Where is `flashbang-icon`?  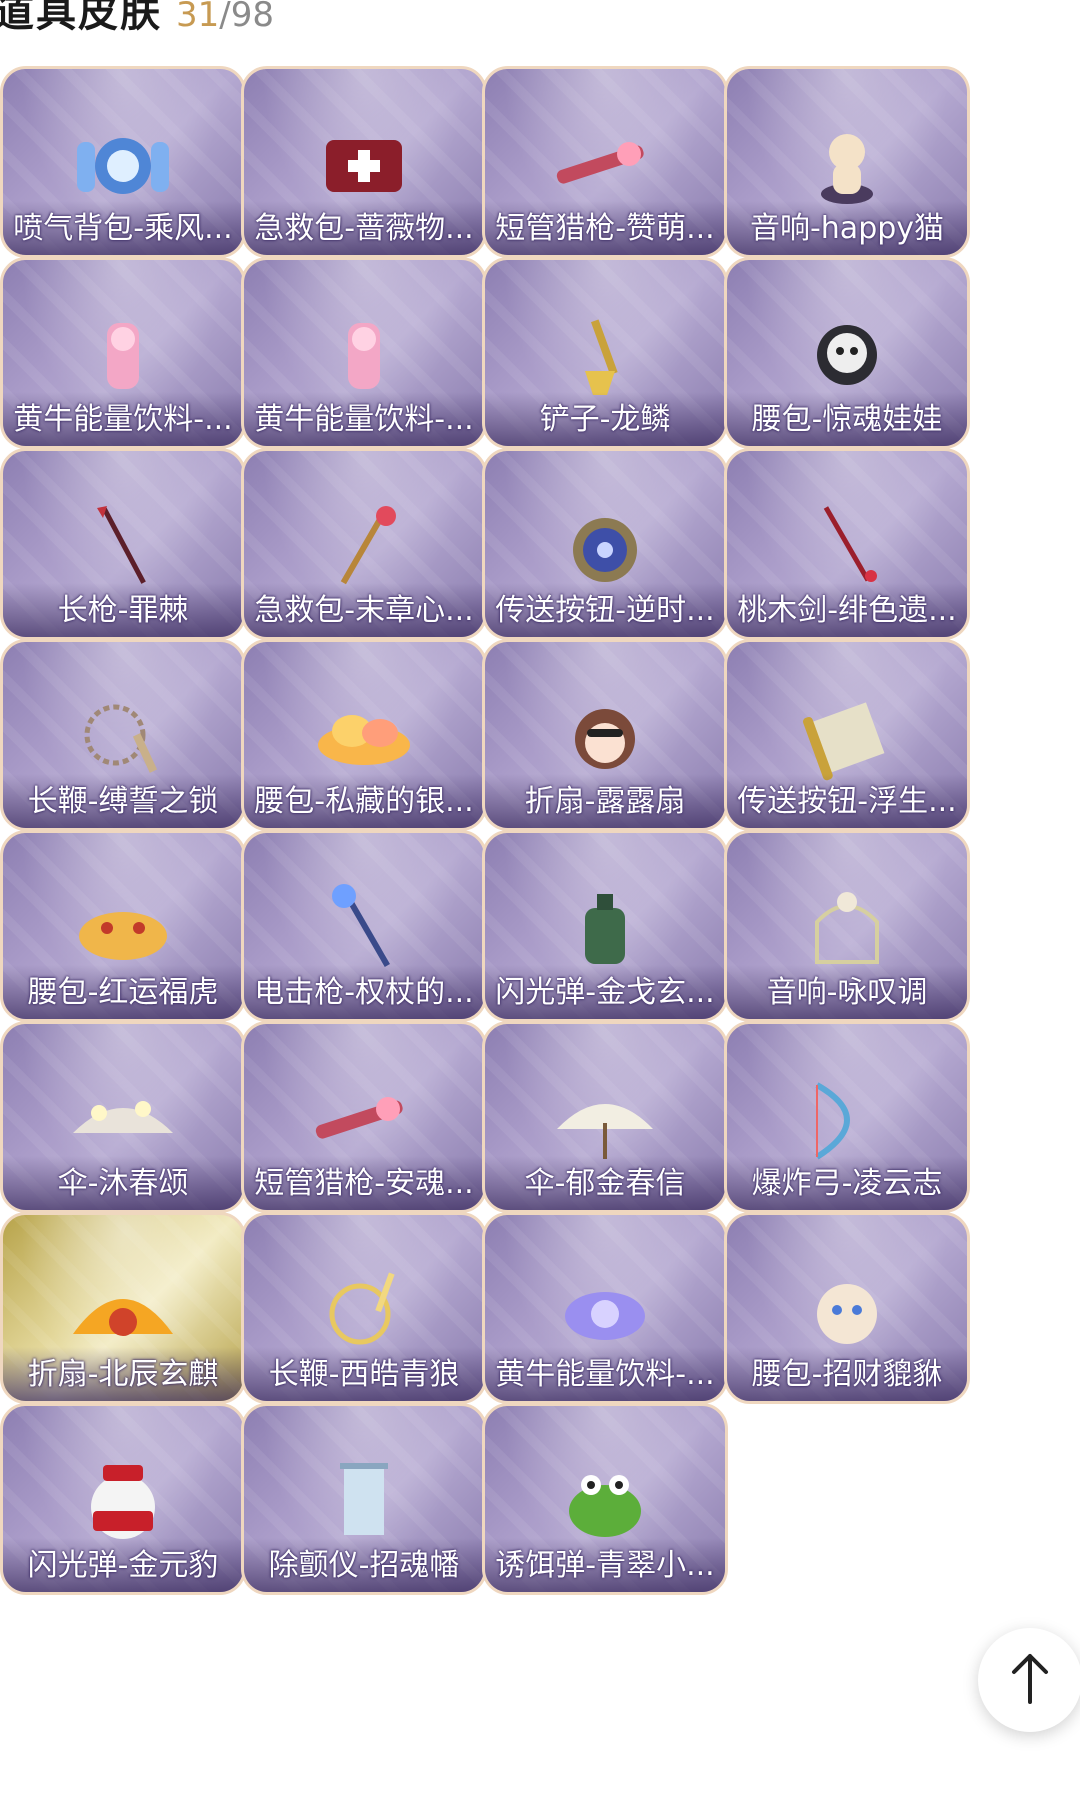 flashbang-icon is located at coordinates (605, 927).